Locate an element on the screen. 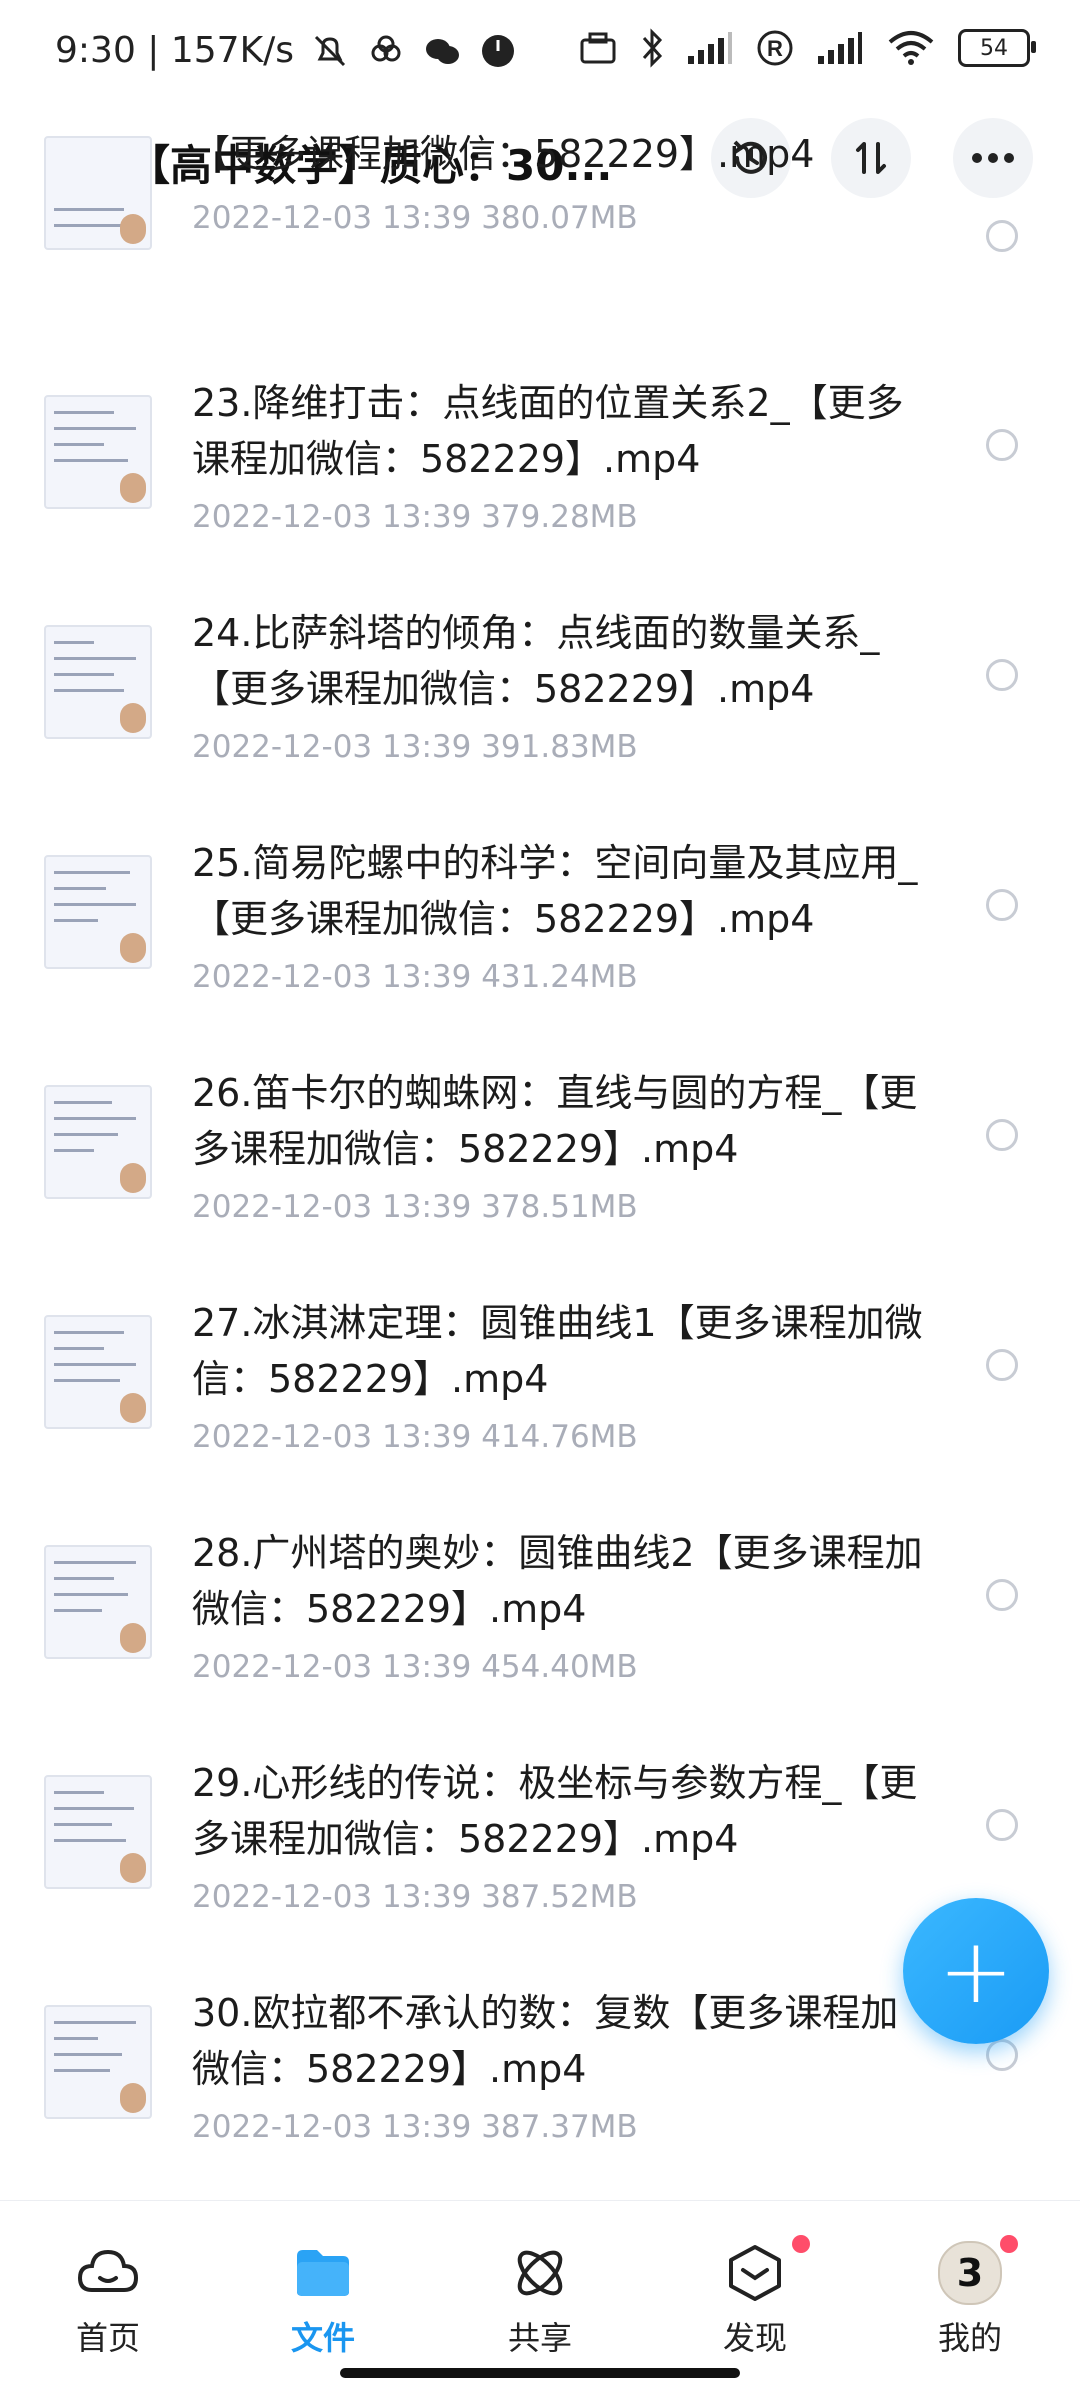 The width and height of the screenshot is (1080, 2401). nav-item-home: 首页 is located at coordinates (108, 2300).